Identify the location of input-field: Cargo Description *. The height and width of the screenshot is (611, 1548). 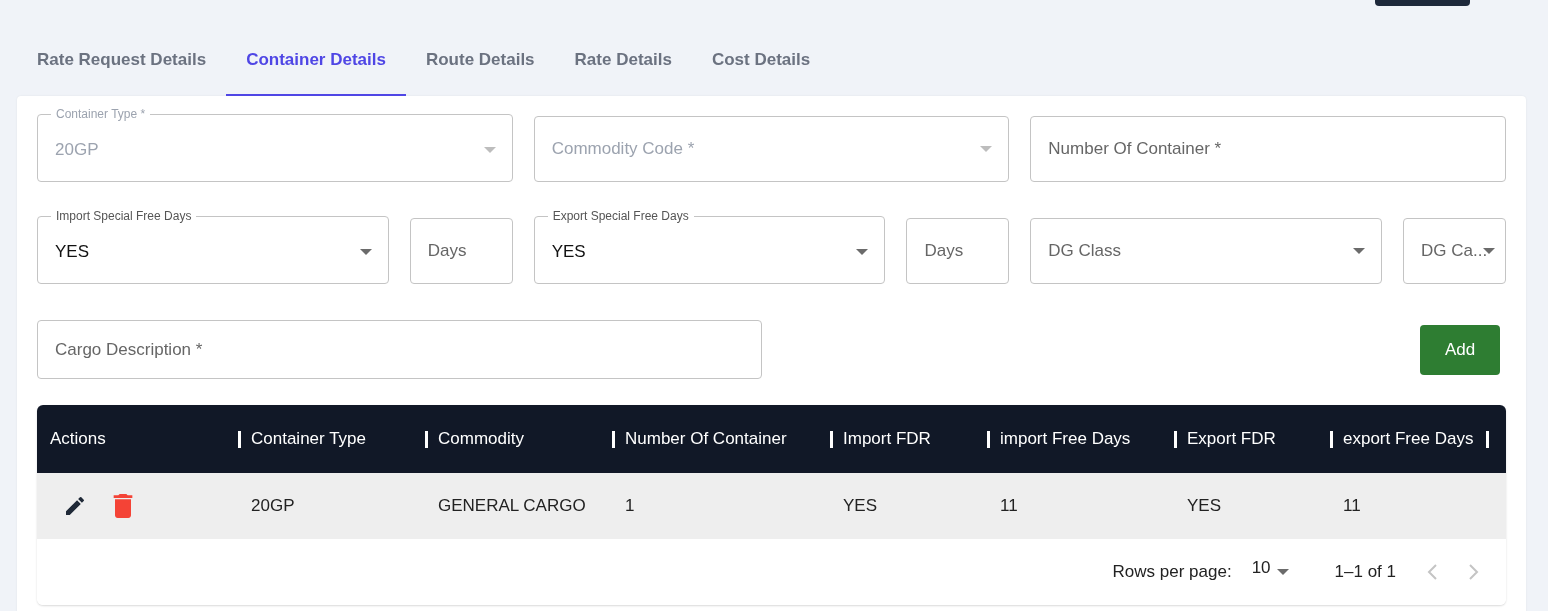
(399, 349).